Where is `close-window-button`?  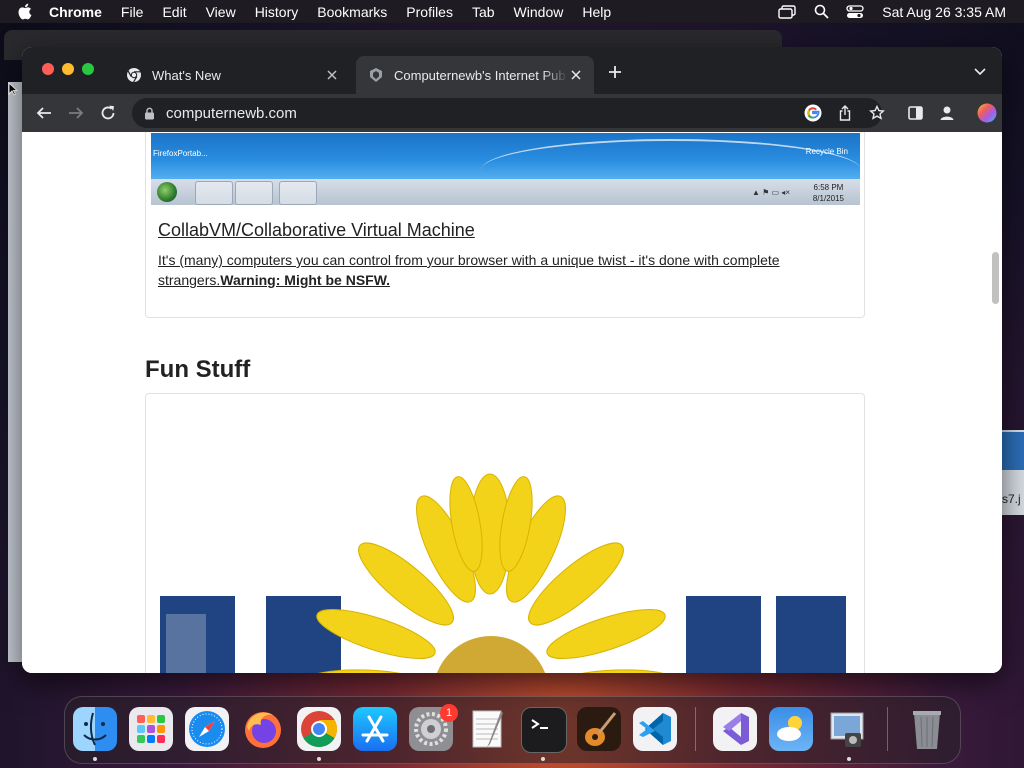
close-window-button is located at coordinates (48, 69).